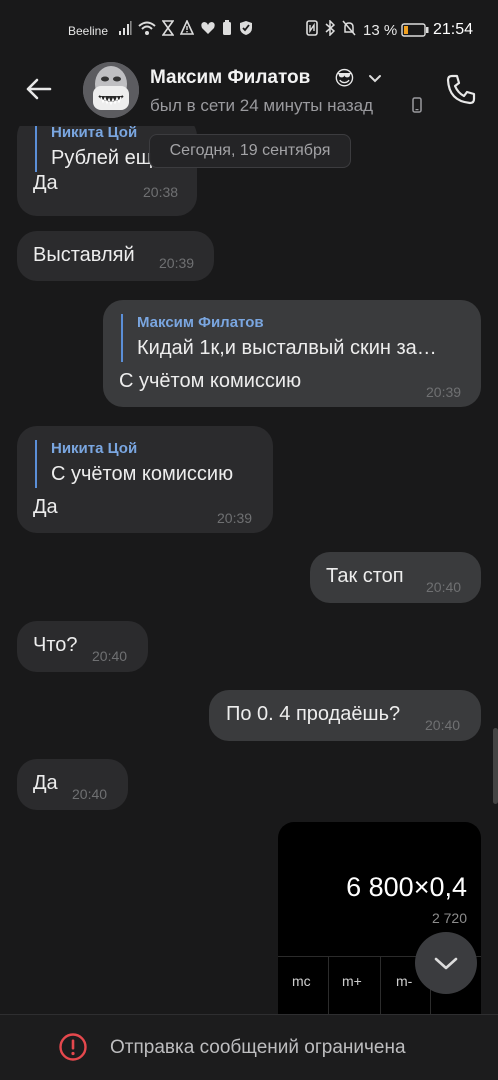 The width and height of the screenshot is (498, 1080). I want to click on message-text: Что?, so click(55, 645).